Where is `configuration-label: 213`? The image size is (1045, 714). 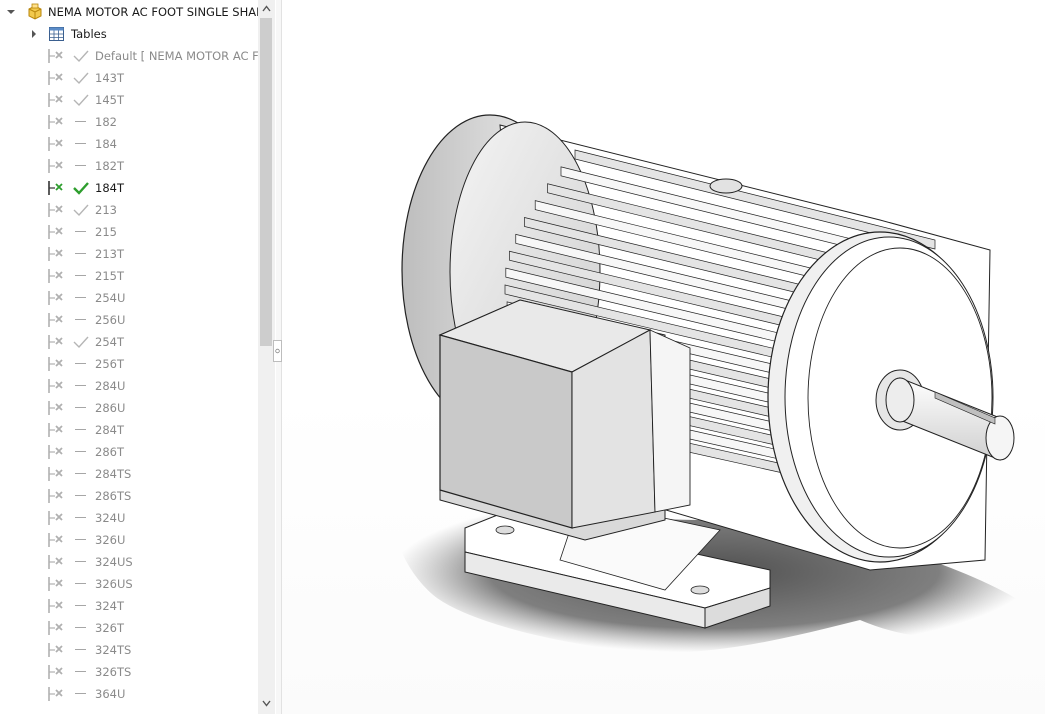 configuration-label: 213 is located at coordinates (106, 210).